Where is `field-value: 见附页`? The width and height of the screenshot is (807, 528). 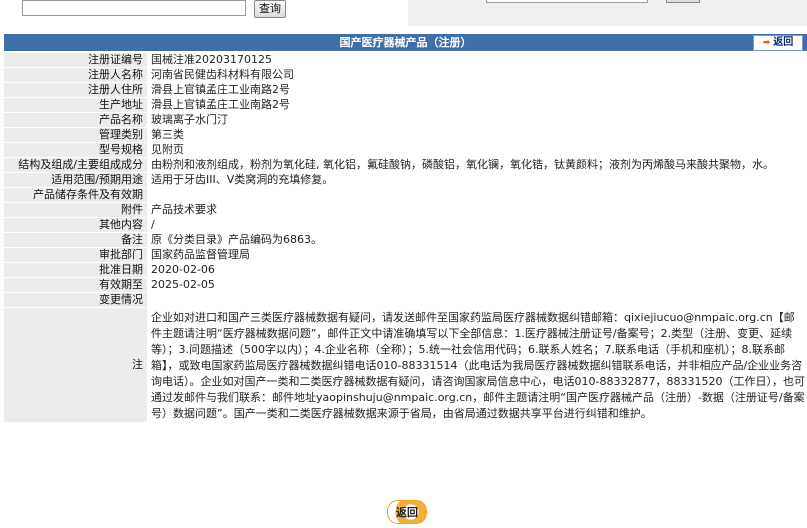
field-value: 见附页 is located at coordinates (477, 150).